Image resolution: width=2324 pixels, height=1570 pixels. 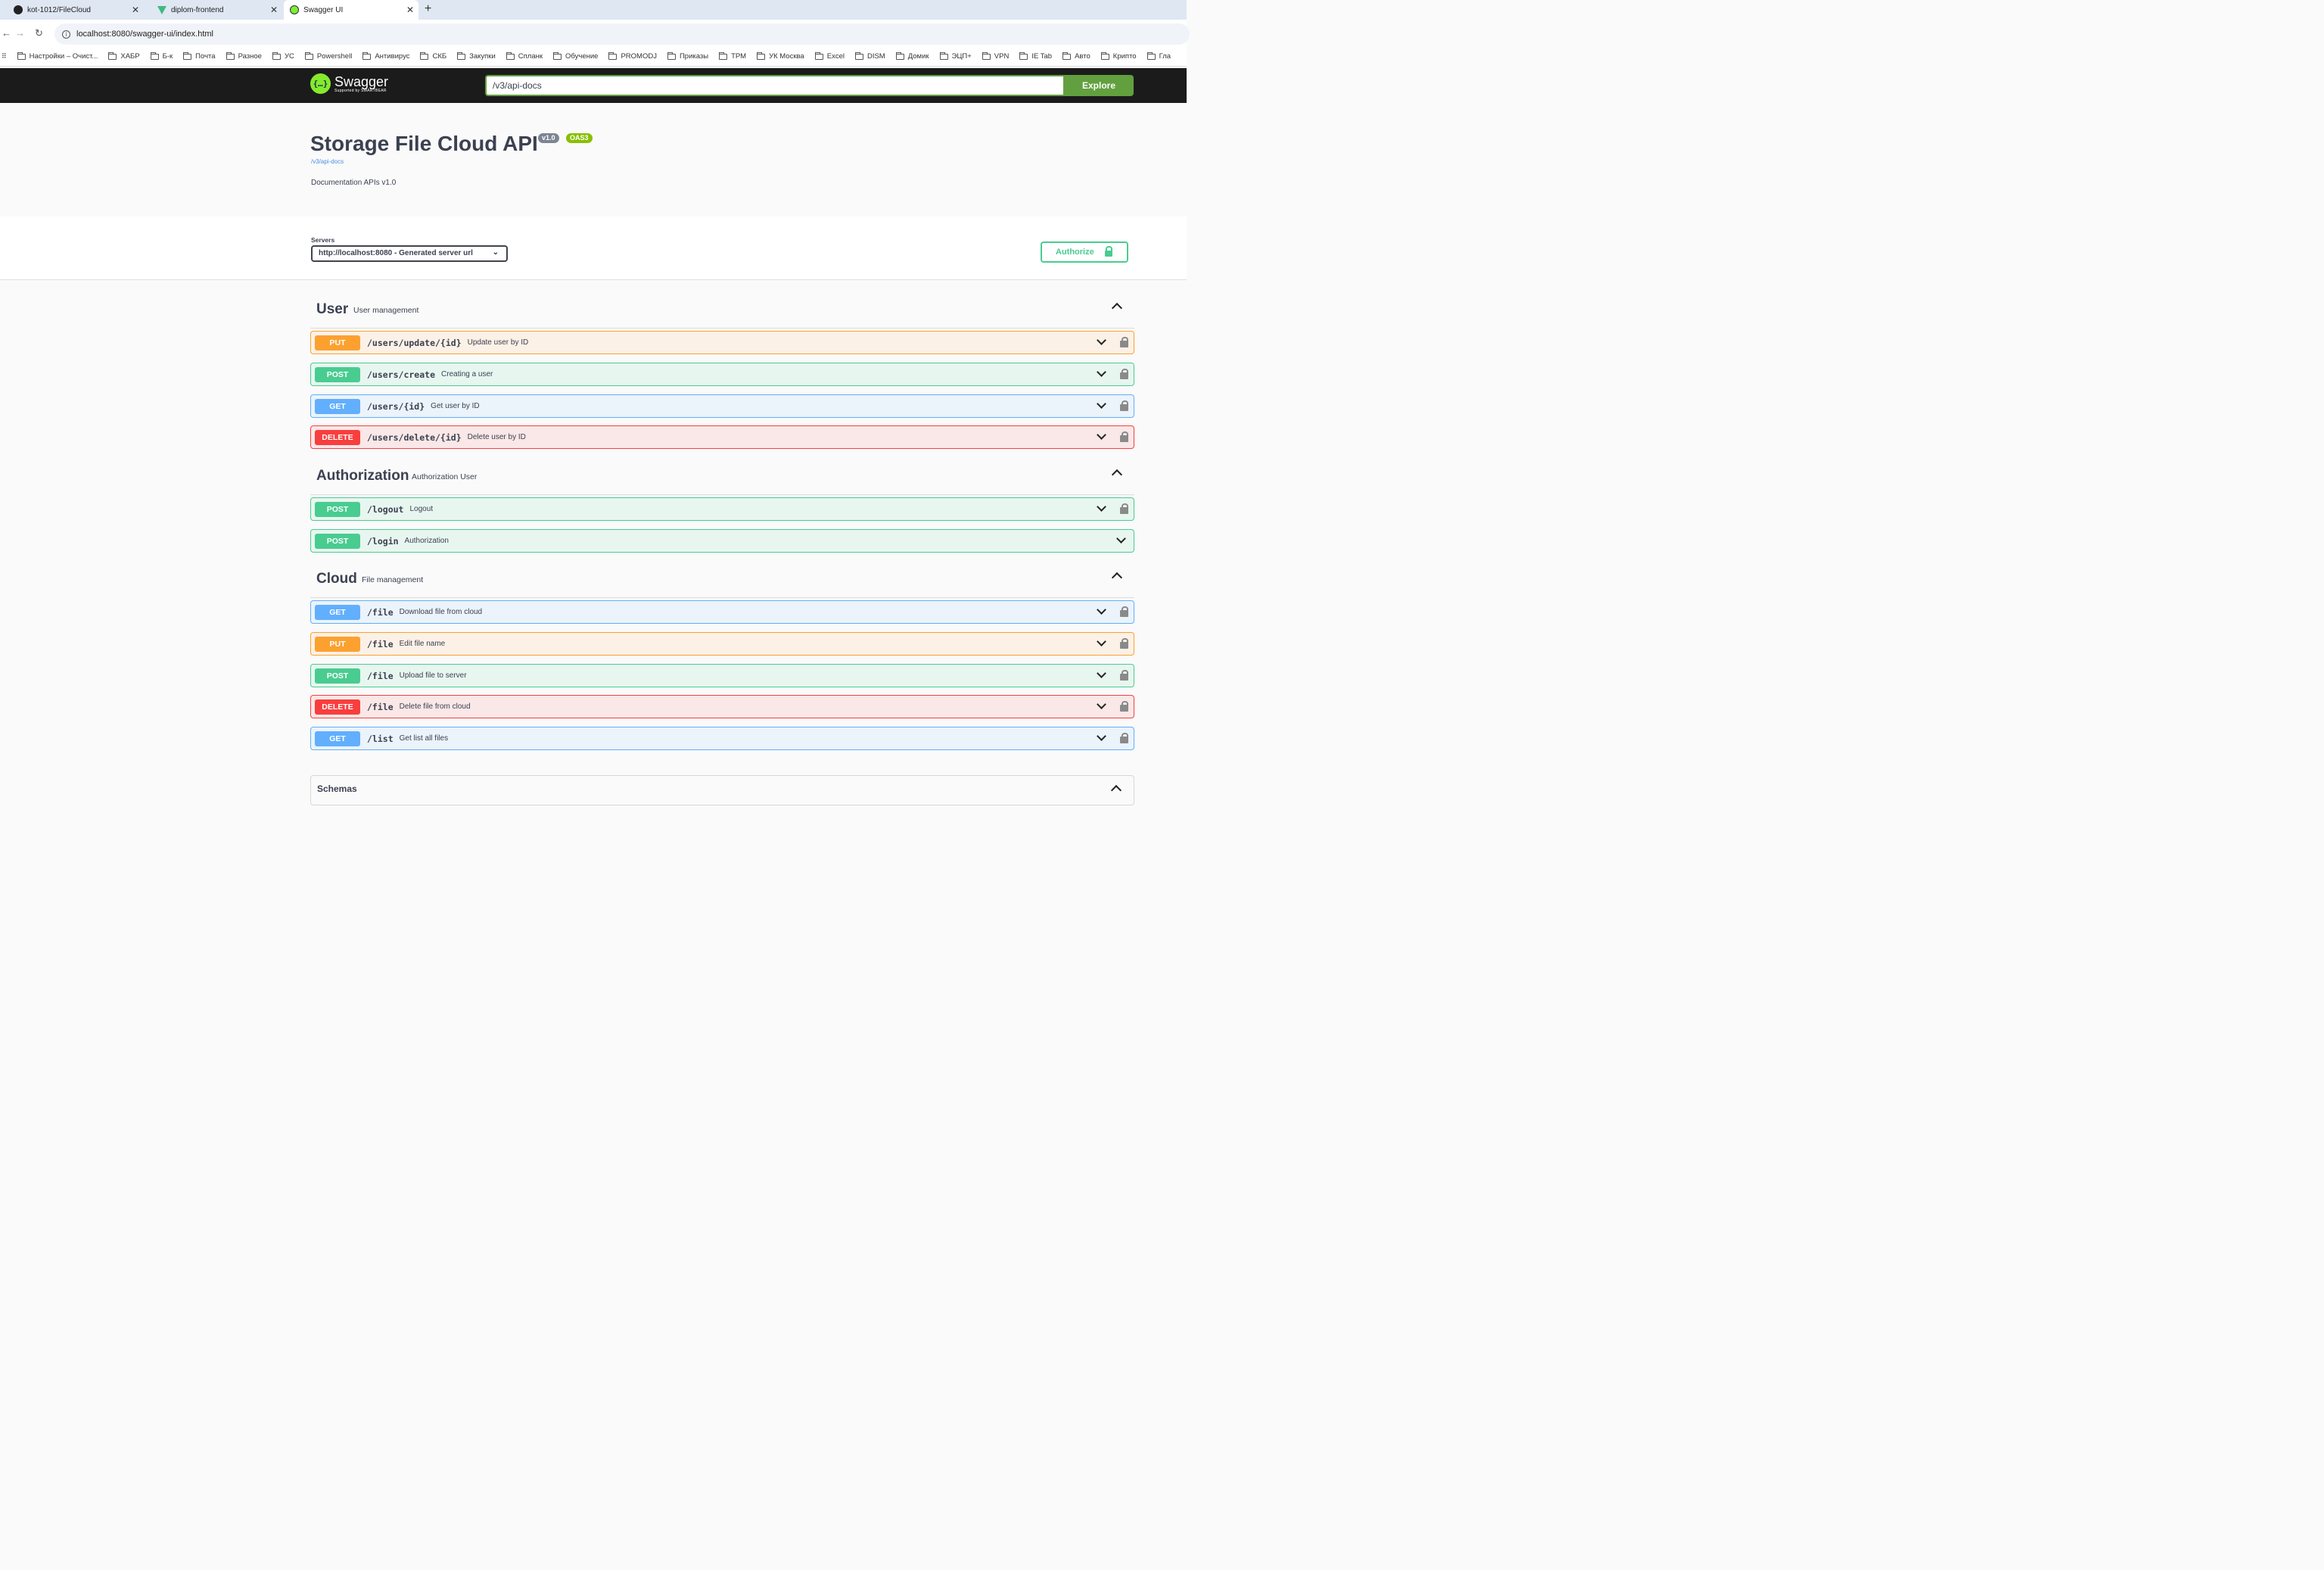 What do you see at coordinates (1084, 252) in the screenshot?
I see `authorize-button: Authorize` at bounding box center [1084, 252].